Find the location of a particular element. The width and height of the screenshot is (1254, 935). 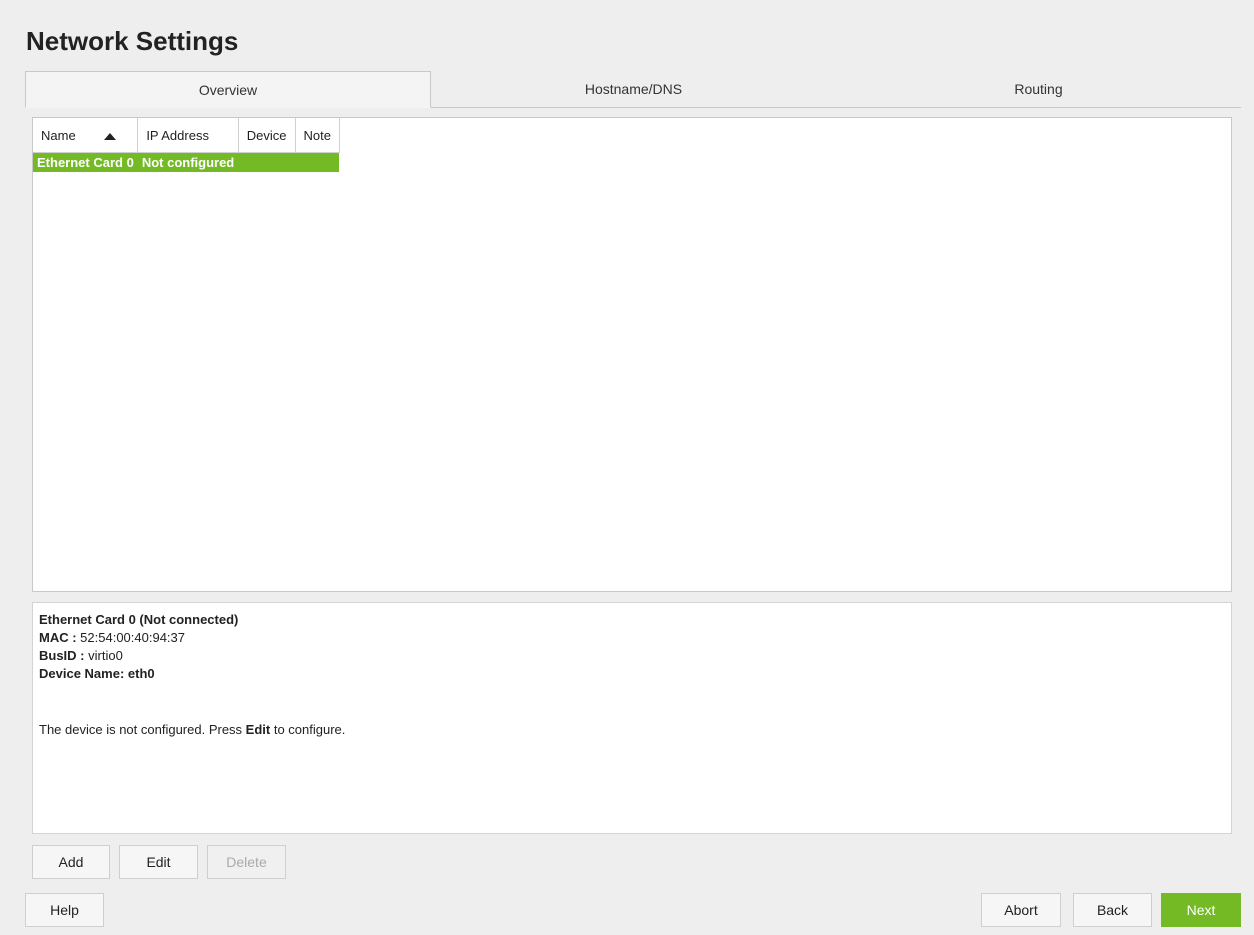

details-device-name: Device Name: eth0 is located at coordinates (97, 673).